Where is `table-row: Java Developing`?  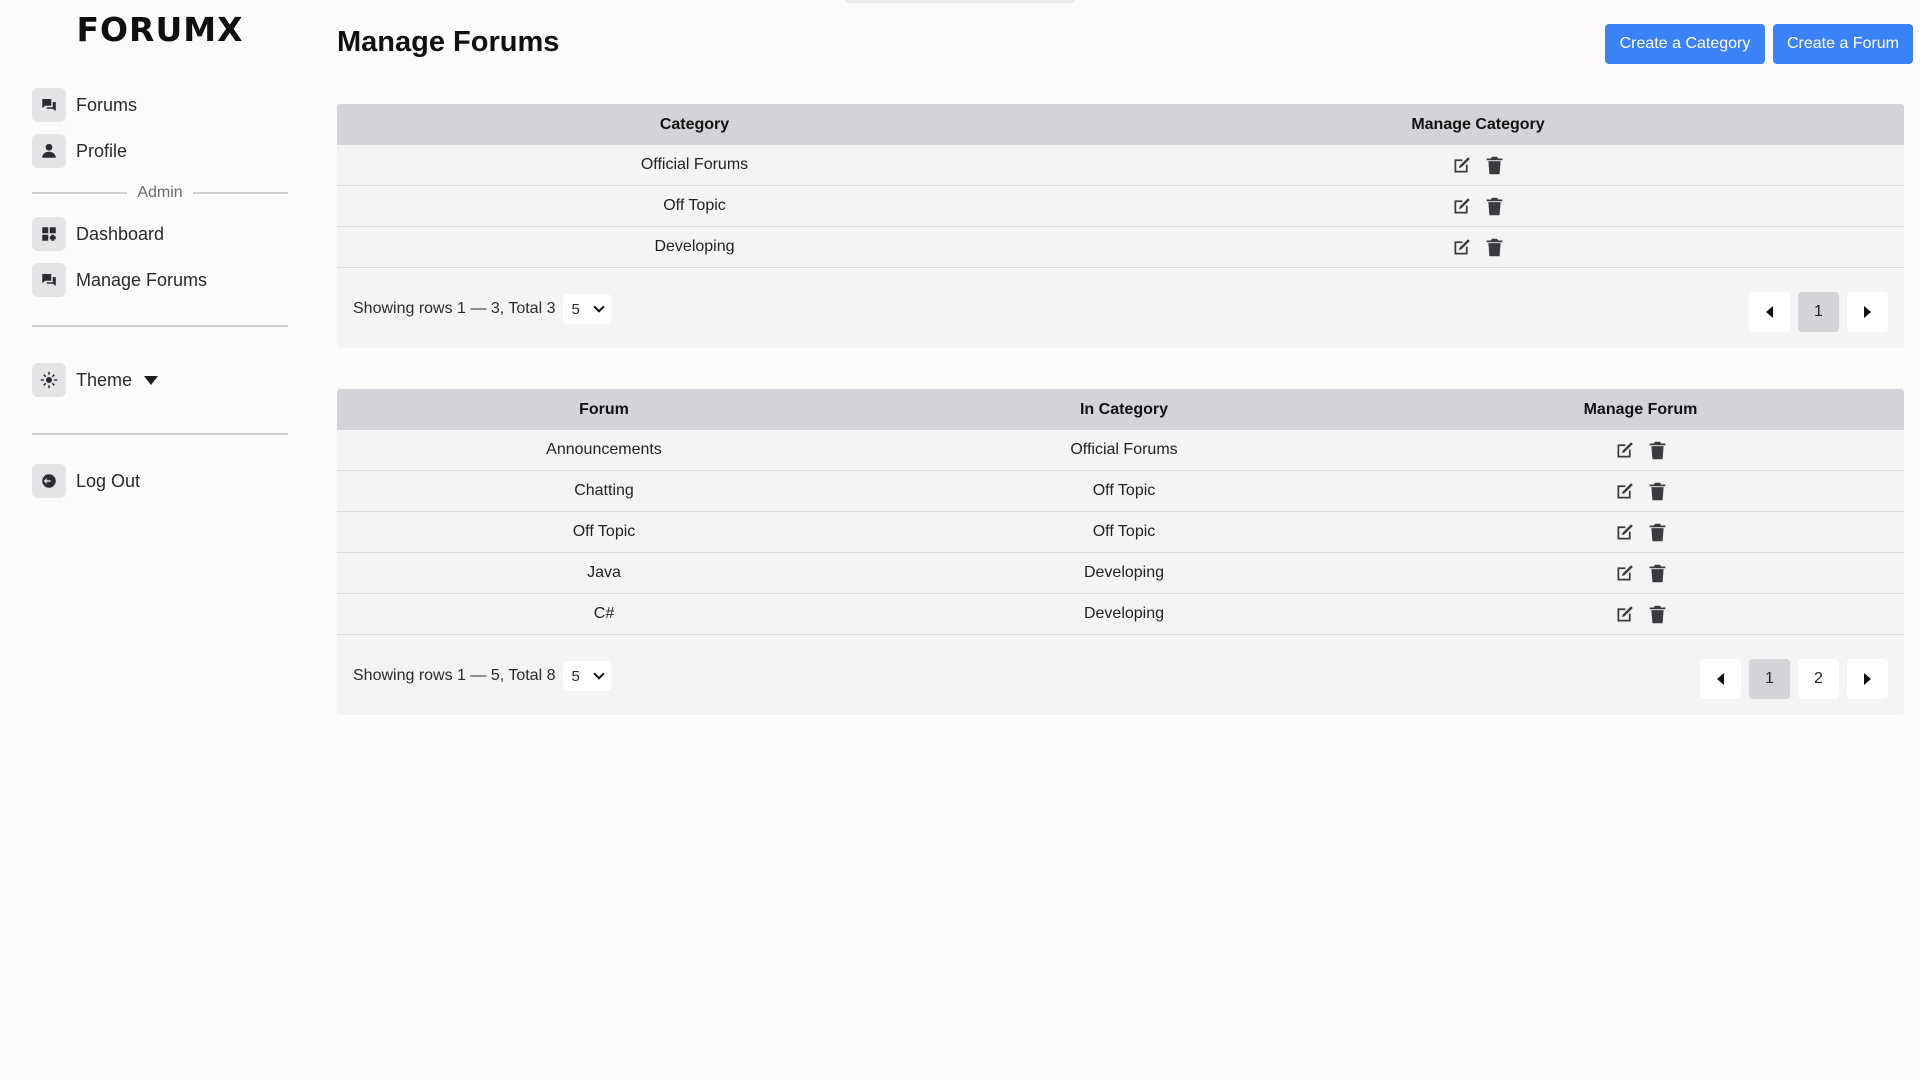
table-row: Java Developing is located at coordinates (1120, 573).